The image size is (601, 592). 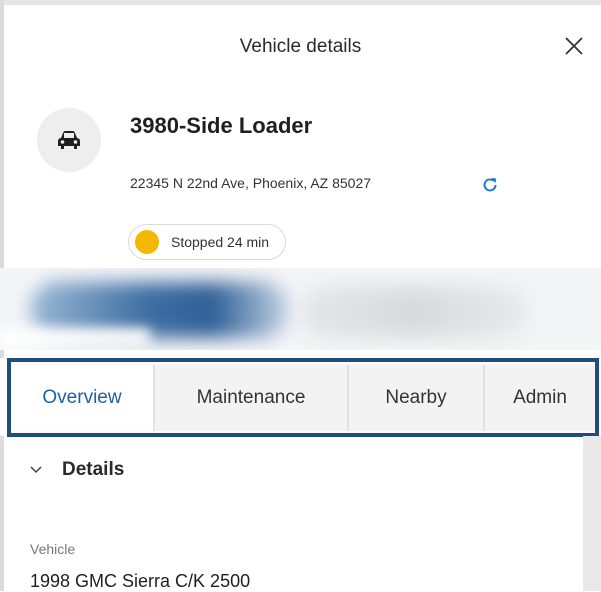 I want to click on details-section-toggle: Details, so click(x=77, y=470).